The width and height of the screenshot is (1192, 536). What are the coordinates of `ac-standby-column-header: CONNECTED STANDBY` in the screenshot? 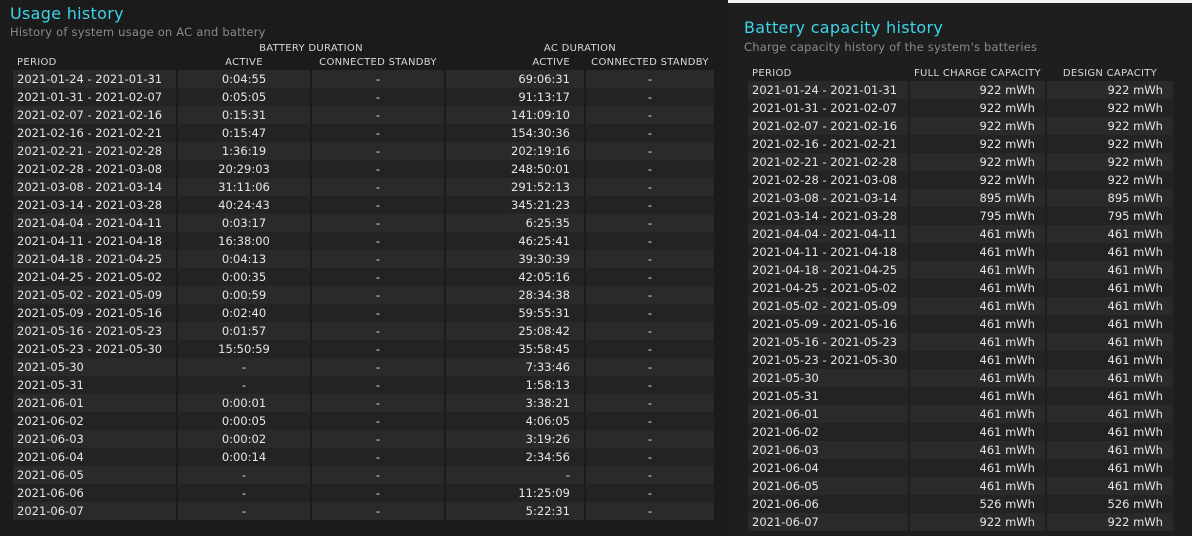 It's located at (650, 62).